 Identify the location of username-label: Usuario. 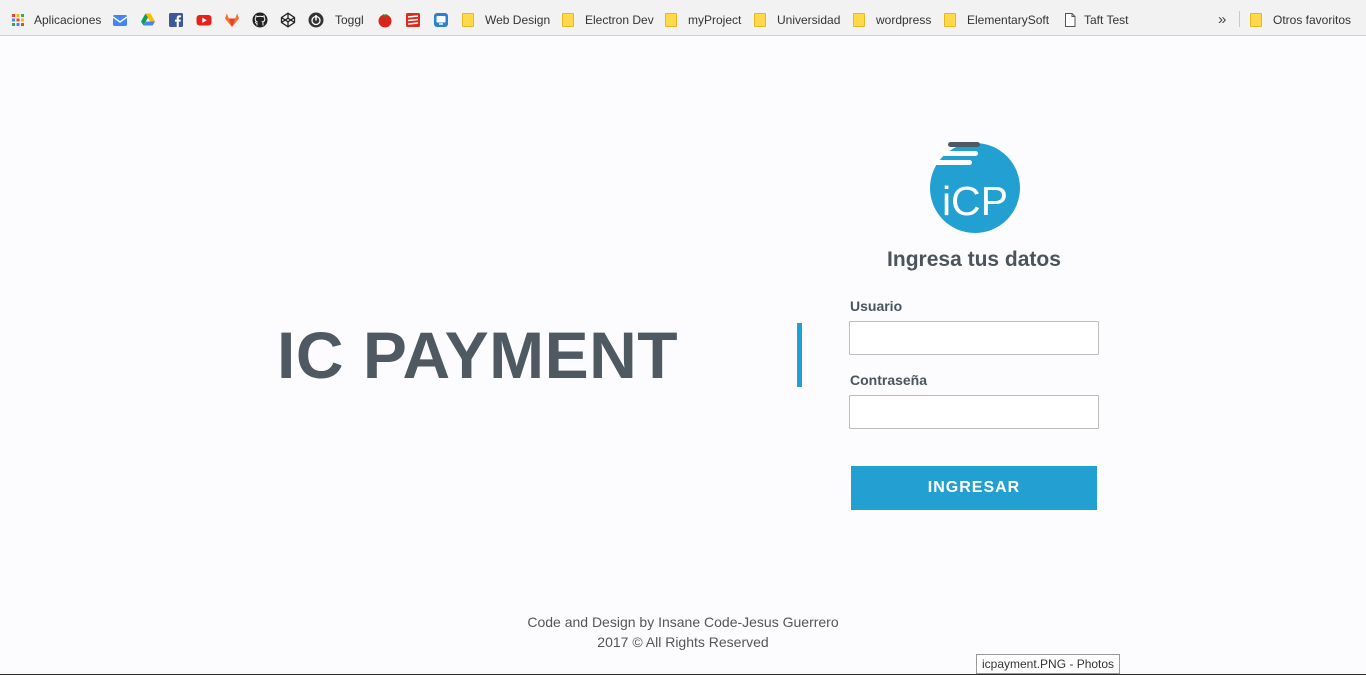
(876, 306).